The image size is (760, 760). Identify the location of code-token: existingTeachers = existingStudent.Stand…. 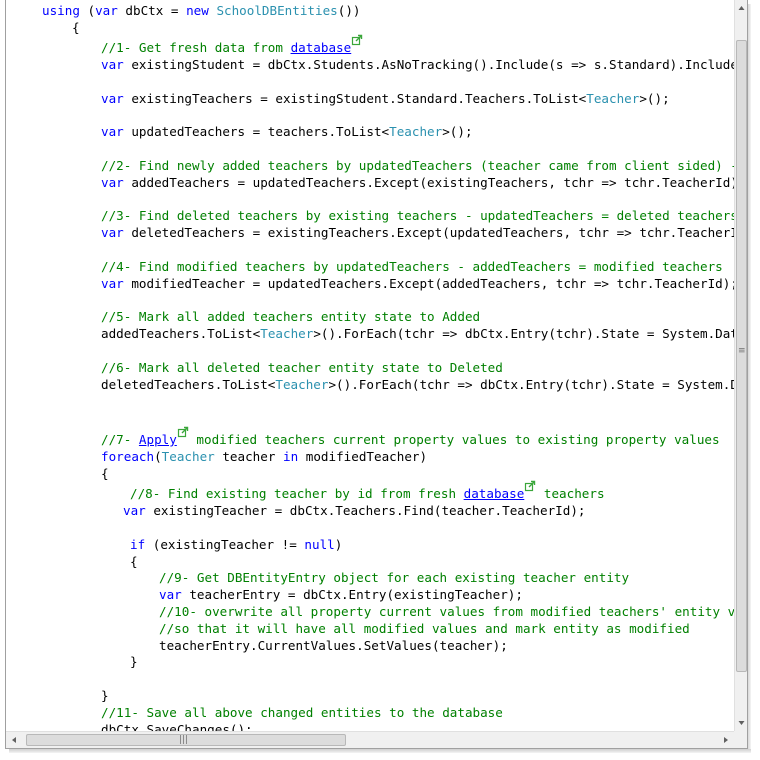
(355, 98).